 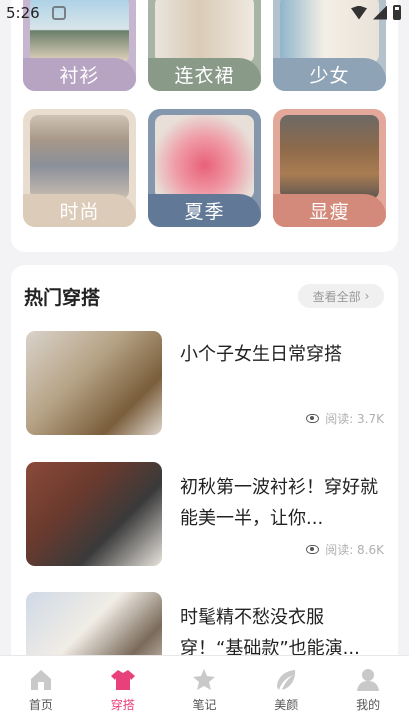 What do you see at coordinates (286, 705) in the screenshot?
I see `tab-label: 美颜` at bounding box center [286, 705].